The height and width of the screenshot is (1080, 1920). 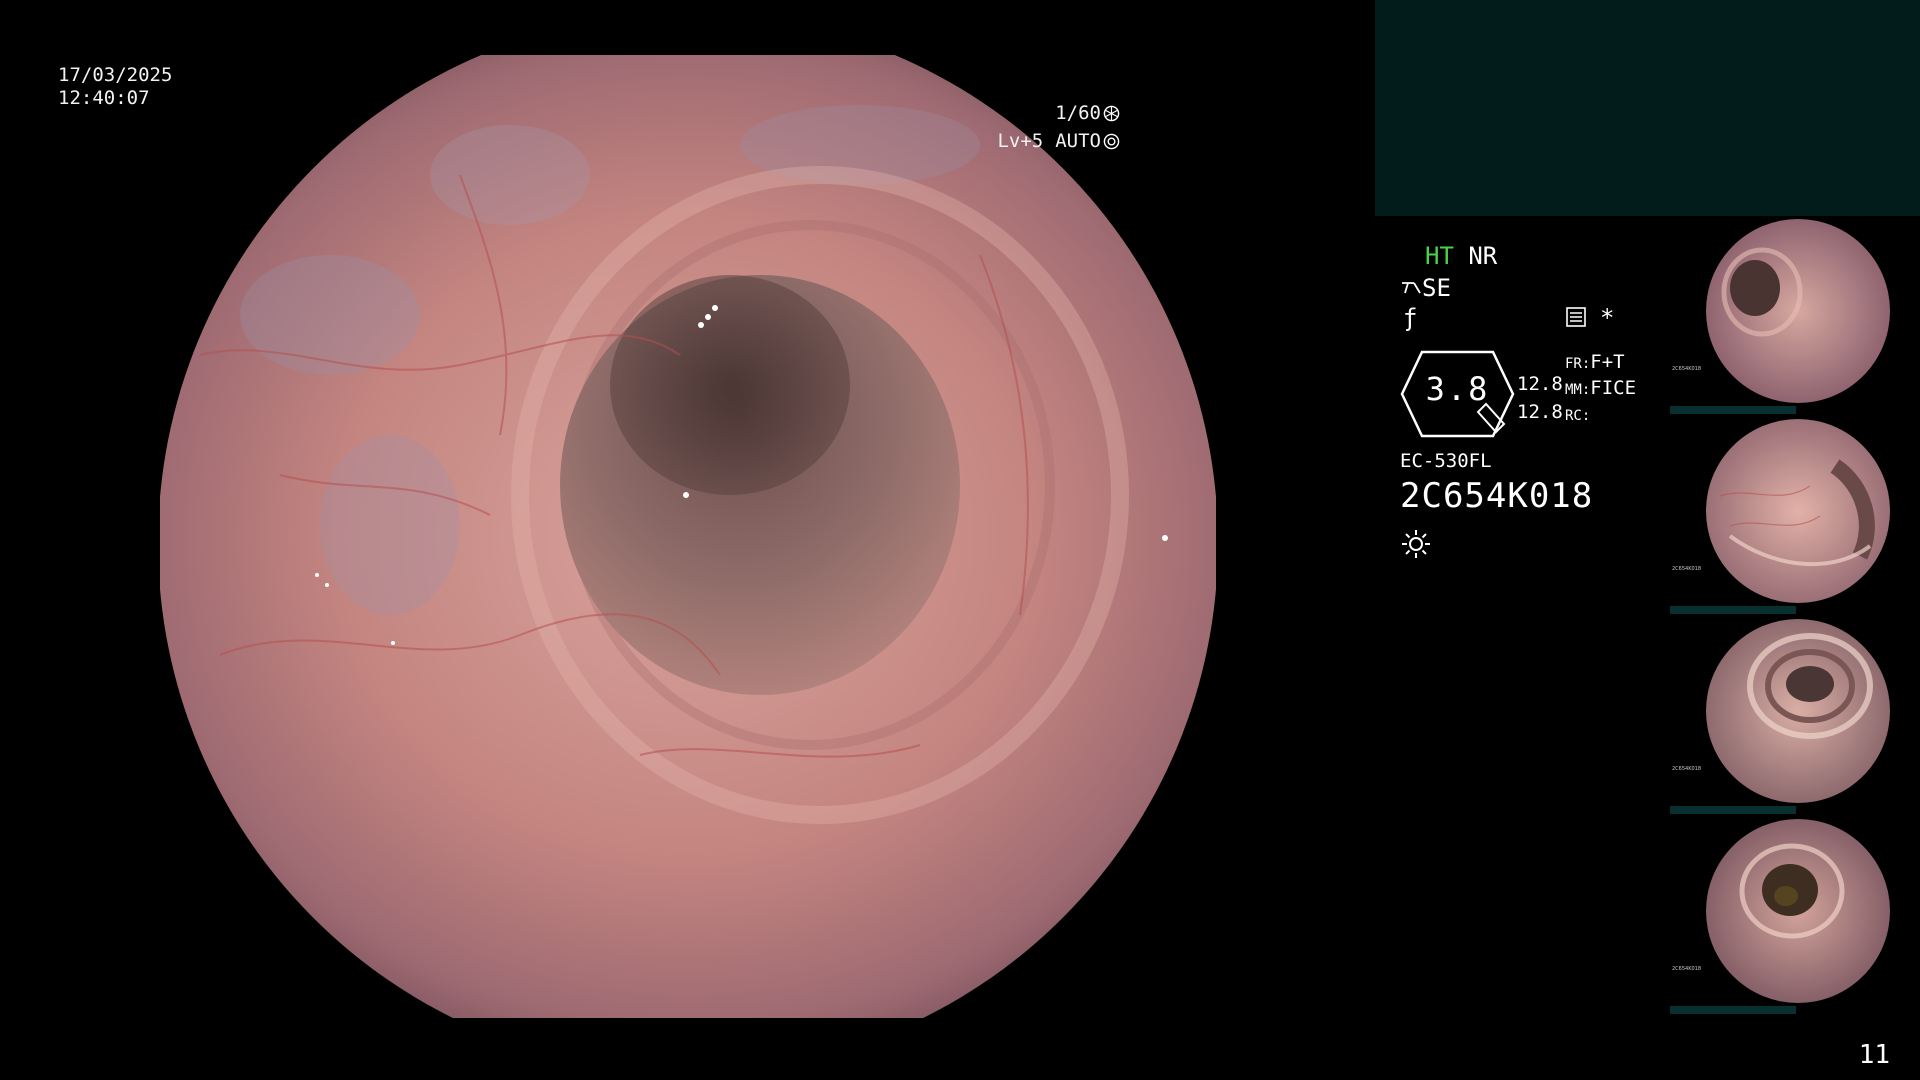 I want to click on thumbnail-1: 2C654K018, so click(x=1795, y=315).